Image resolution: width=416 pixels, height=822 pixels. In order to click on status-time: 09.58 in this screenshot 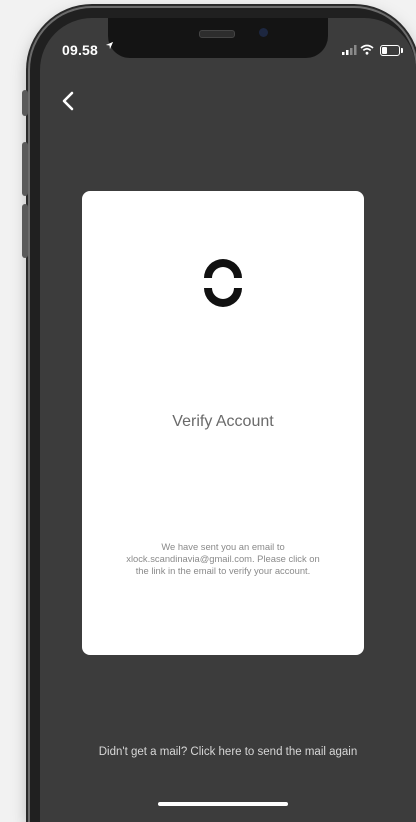, I will do `click(80, 50)`.